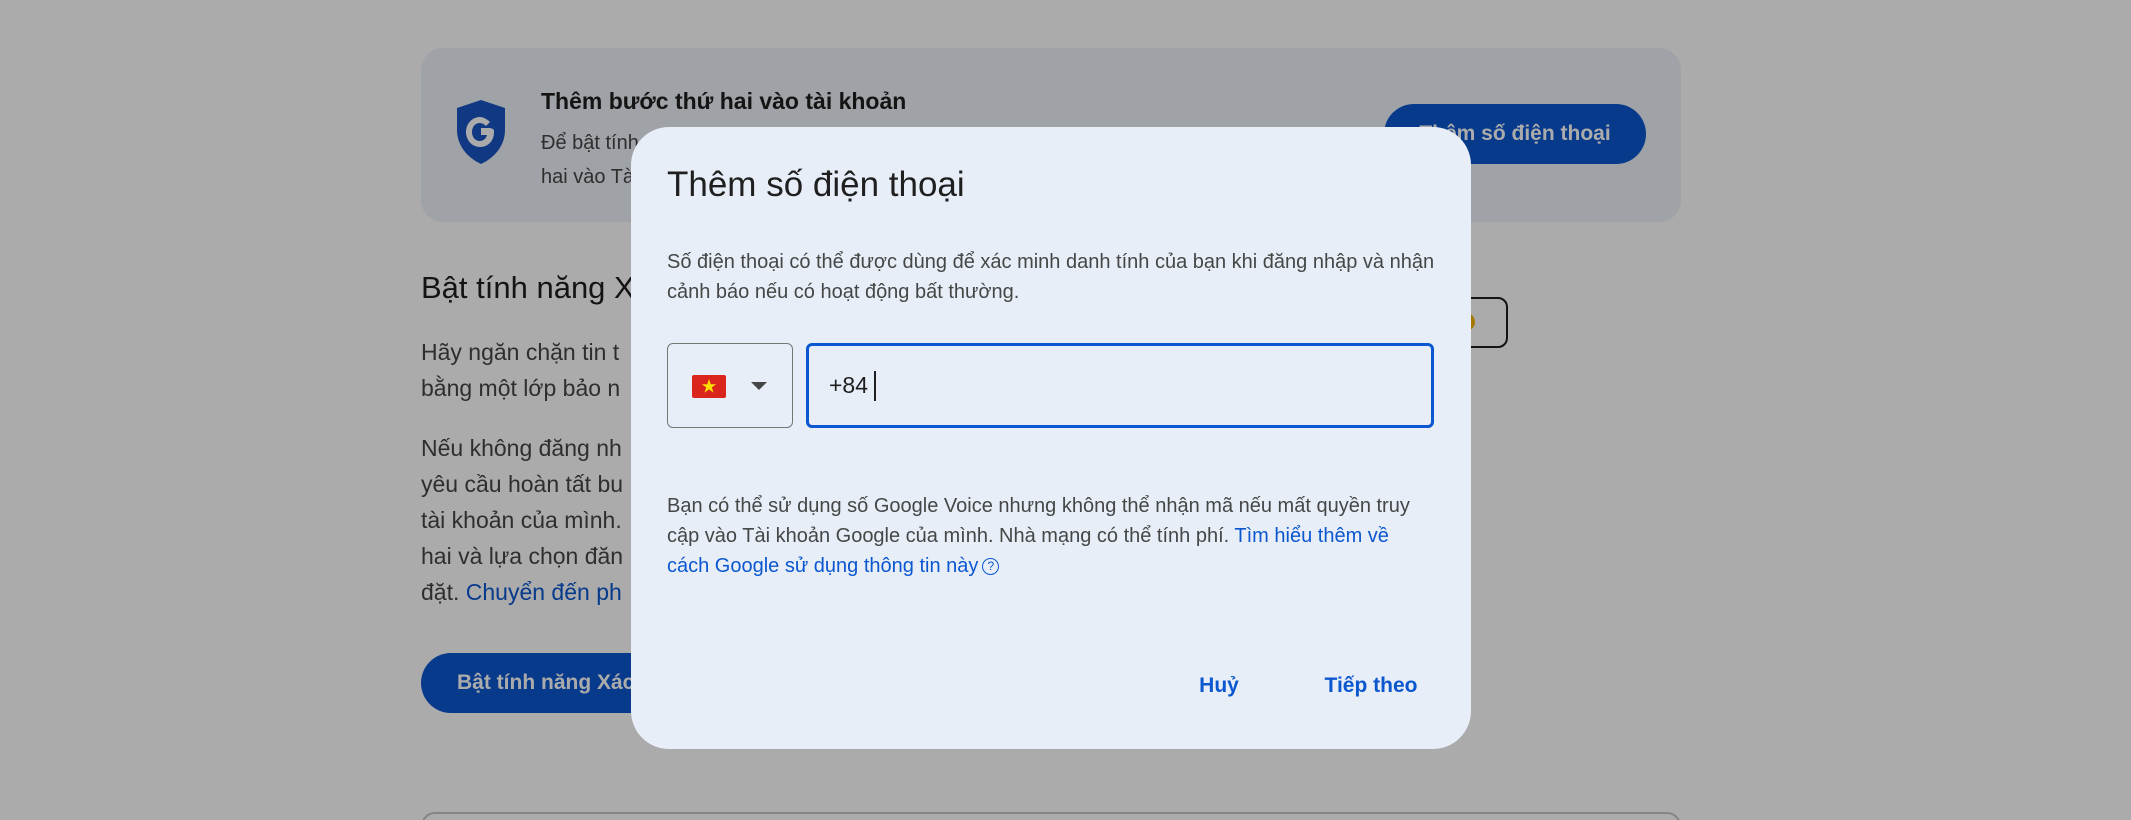 This screenshot has height=820, width=2131. Describe the element at coordinates (991, 567) in the screenshot. I see `help-icon: ?` at that location.